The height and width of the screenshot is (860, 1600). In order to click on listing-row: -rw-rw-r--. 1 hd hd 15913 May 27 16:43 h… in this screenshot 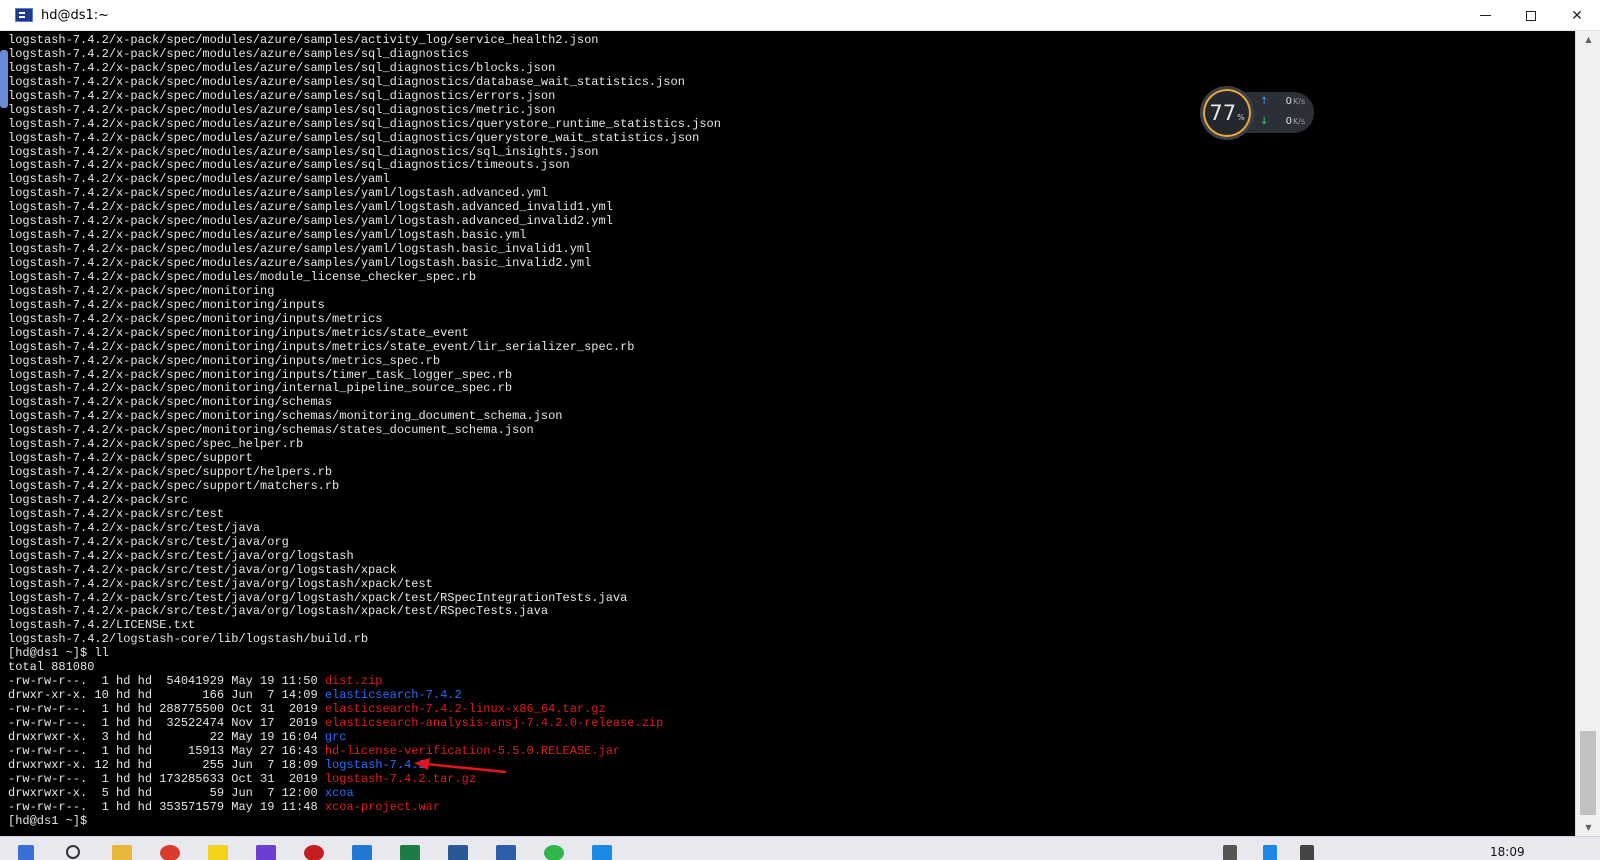, I will do `click(791, 751)`.